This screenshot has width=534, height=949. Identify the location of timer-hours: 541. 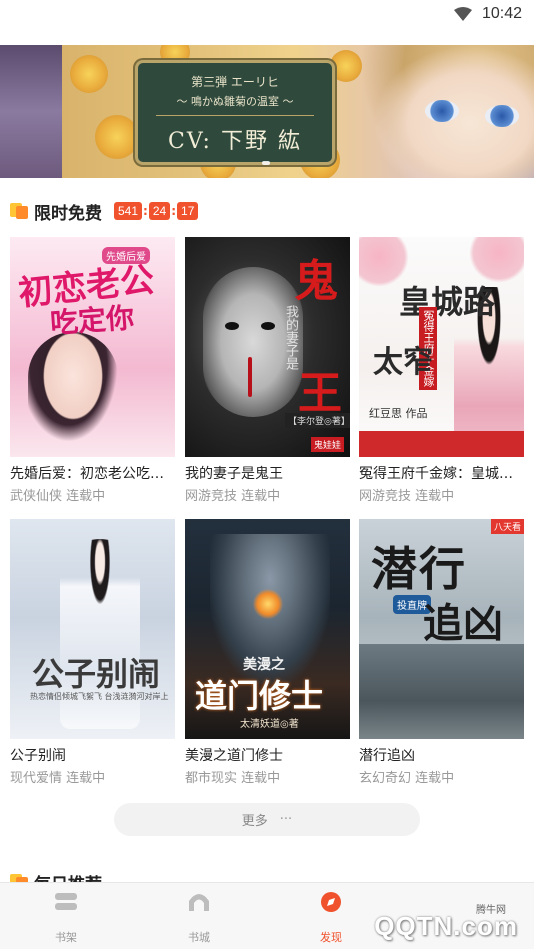
(128, 211).